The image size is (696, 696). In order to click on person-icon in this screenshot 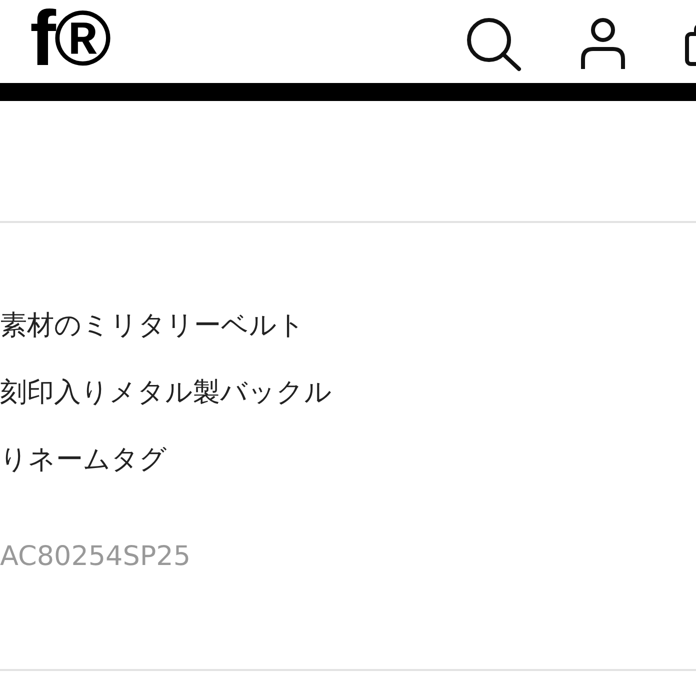, I will do `click(603, 43)`.